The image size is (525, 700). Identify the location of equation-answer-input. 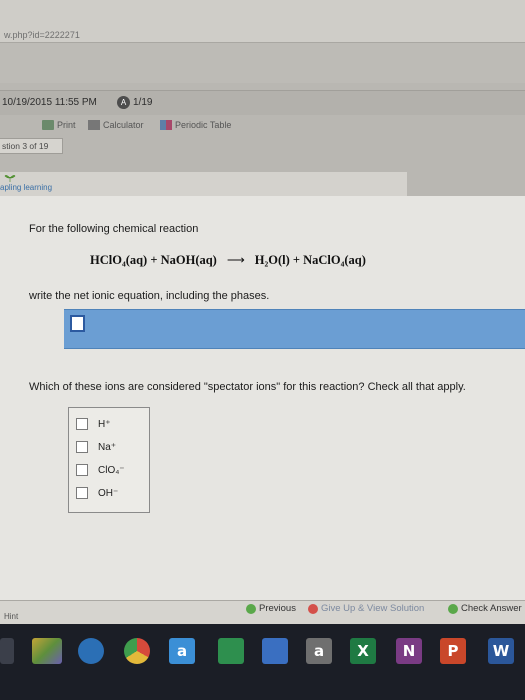
(77, 323).